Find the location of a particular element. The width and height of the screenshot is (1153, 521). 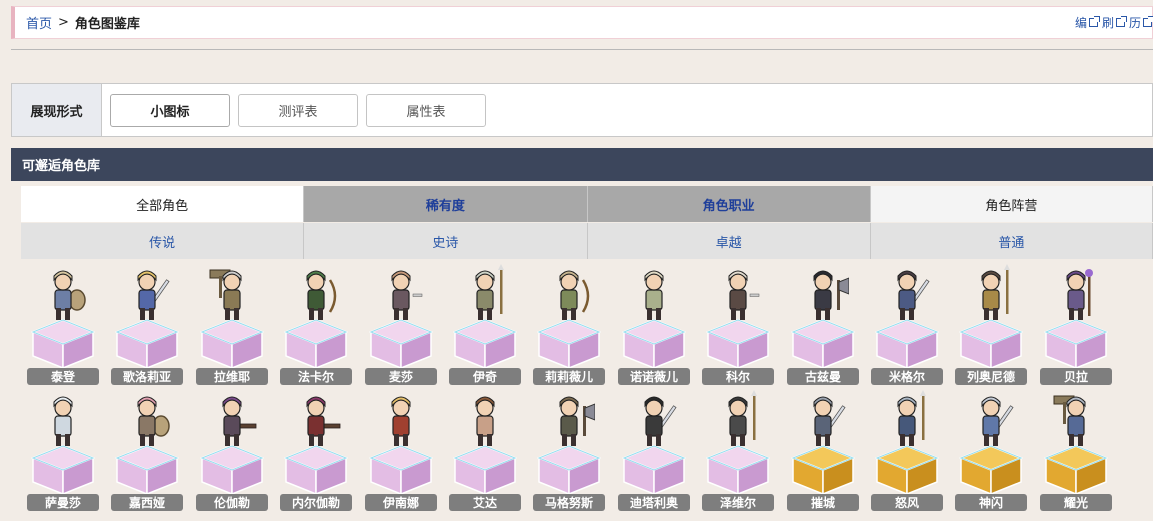

character-card: 内尔伽勒 is located at coordinates (316, 451).